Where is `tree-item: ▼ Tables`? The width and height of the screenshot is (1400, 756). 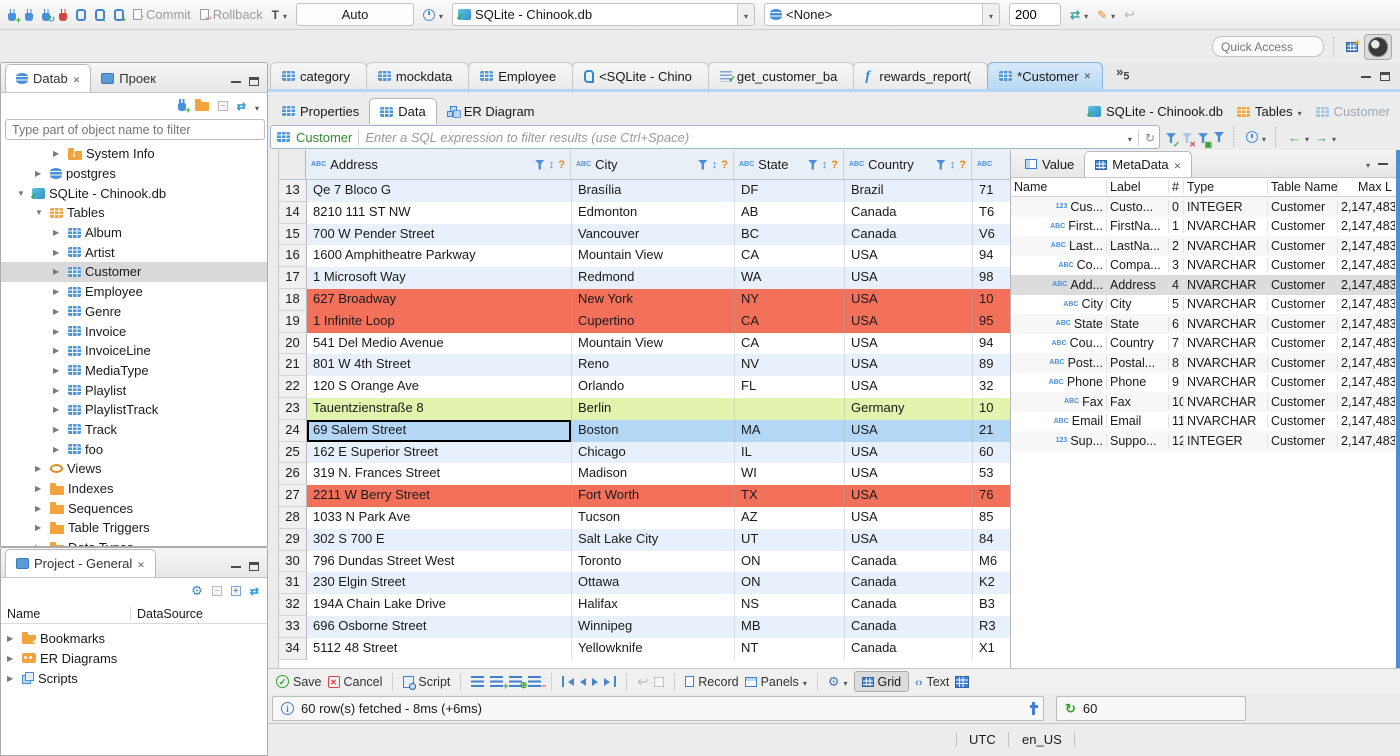 tree-item: ▼ Tables is located at coordinates (134, 213).